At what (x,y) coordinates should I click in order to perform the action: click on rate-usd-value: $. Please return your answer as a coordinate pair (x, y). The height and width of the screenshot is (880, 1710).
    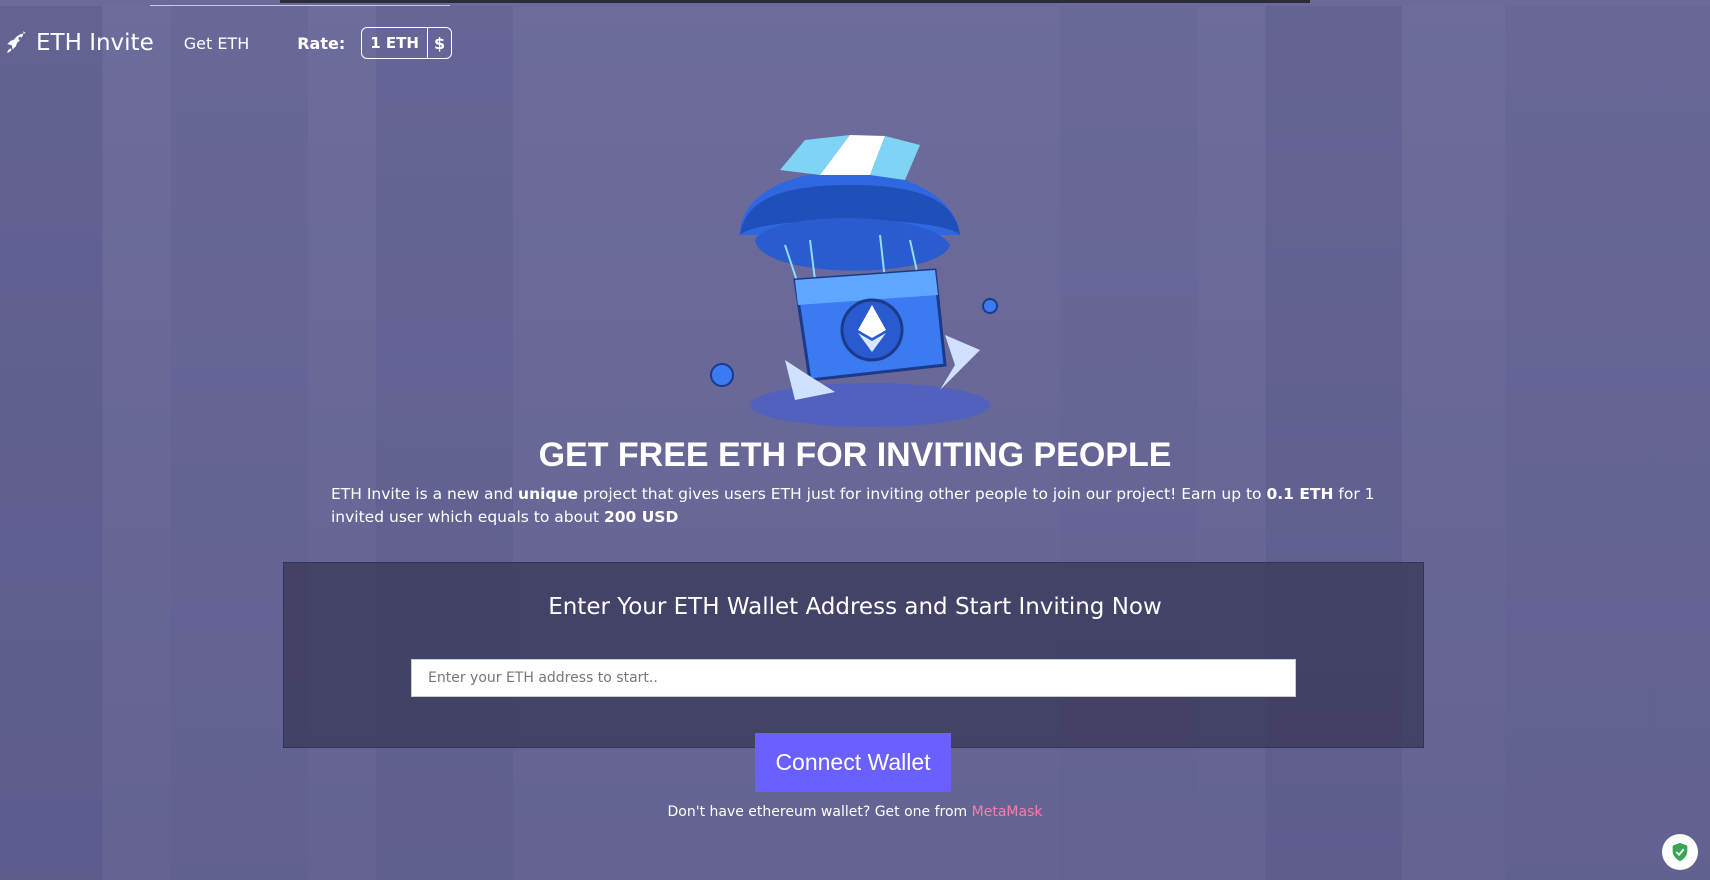
    Looking at the image, I should click on (439, 43).